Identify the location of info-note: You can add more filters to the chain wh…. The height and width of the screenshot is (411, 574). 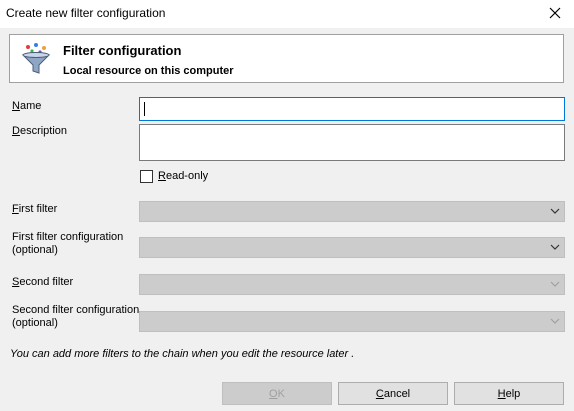
(182, 354).